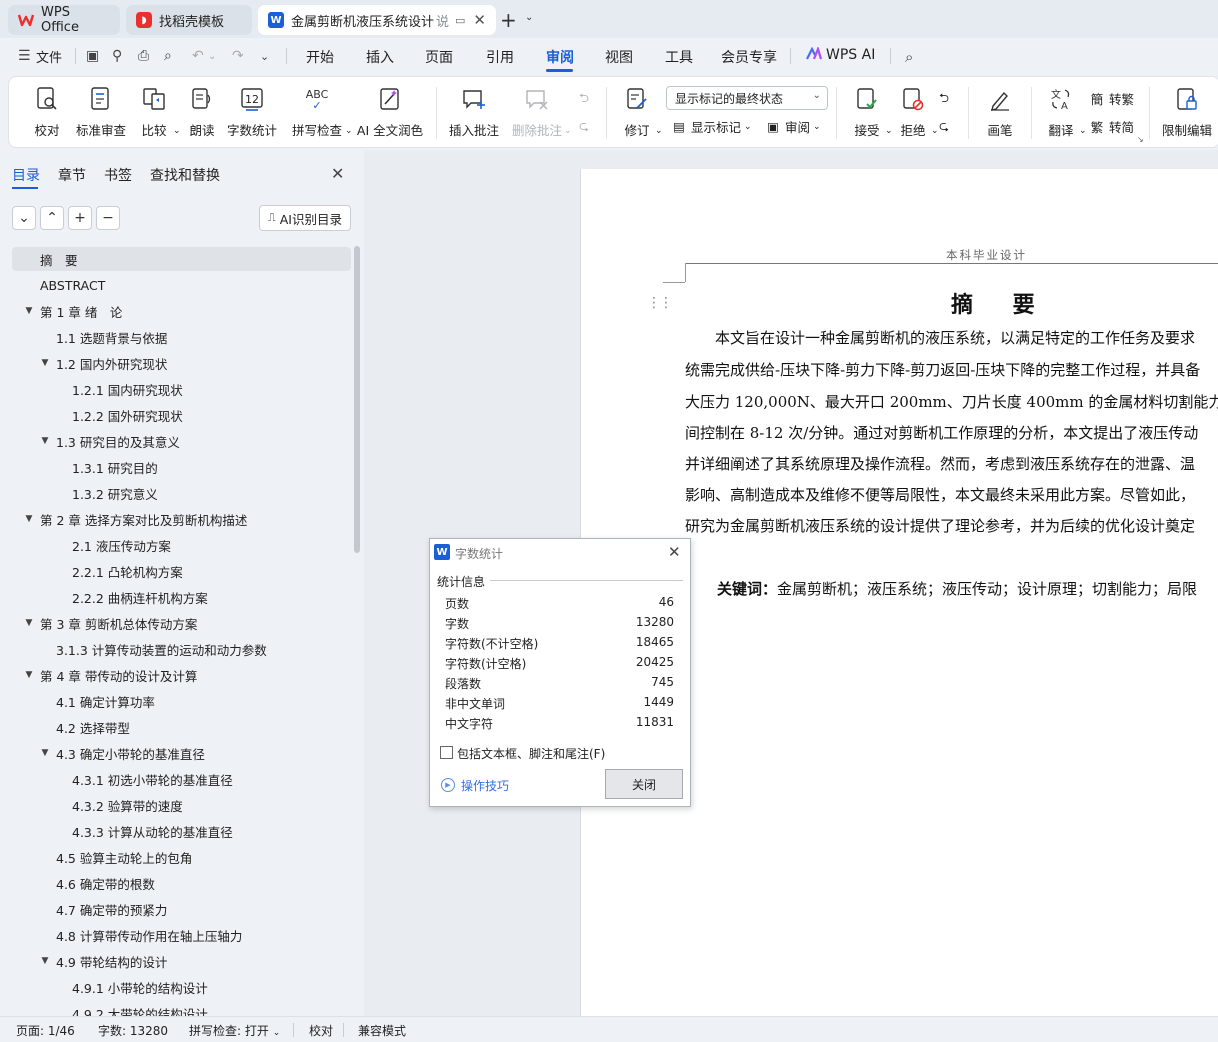  I want to click on menu-page: 页面, so click(439, 57).